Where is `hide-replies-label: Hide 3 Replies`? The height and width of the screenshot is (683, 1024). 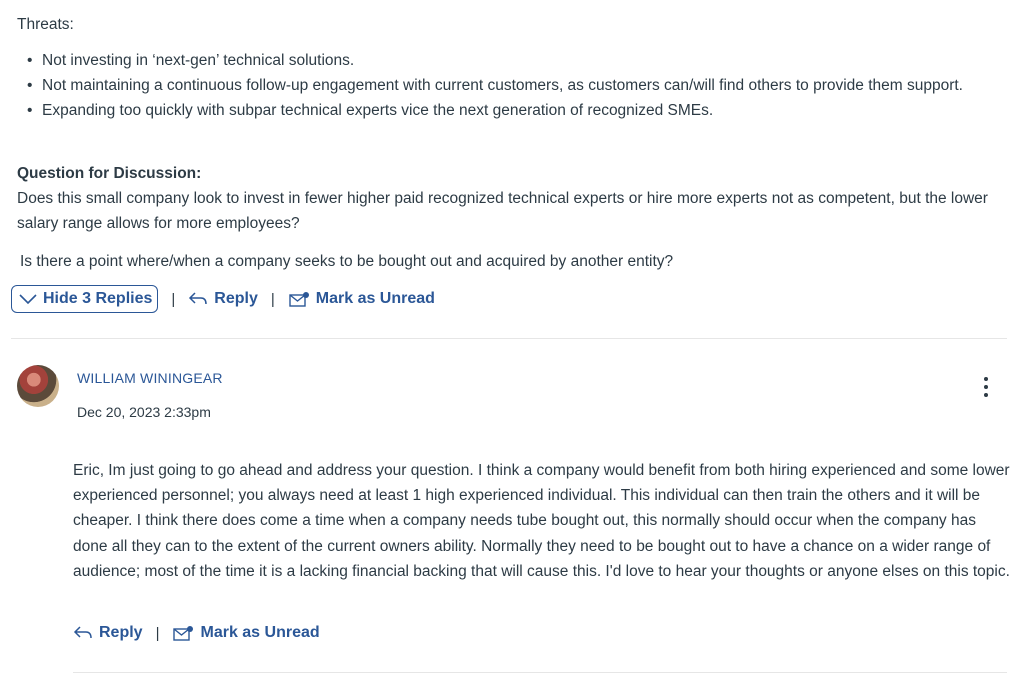
hide-replies-label: Hide 3 Replies is located at coordinates (98, 298).